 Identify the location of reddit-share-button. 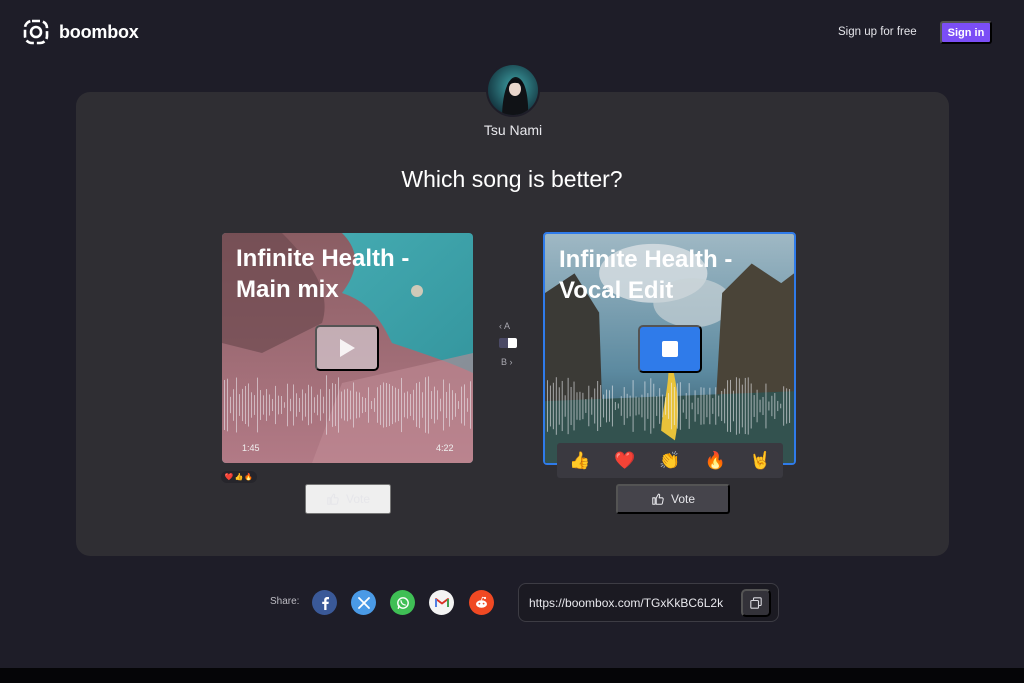
(481, 602).